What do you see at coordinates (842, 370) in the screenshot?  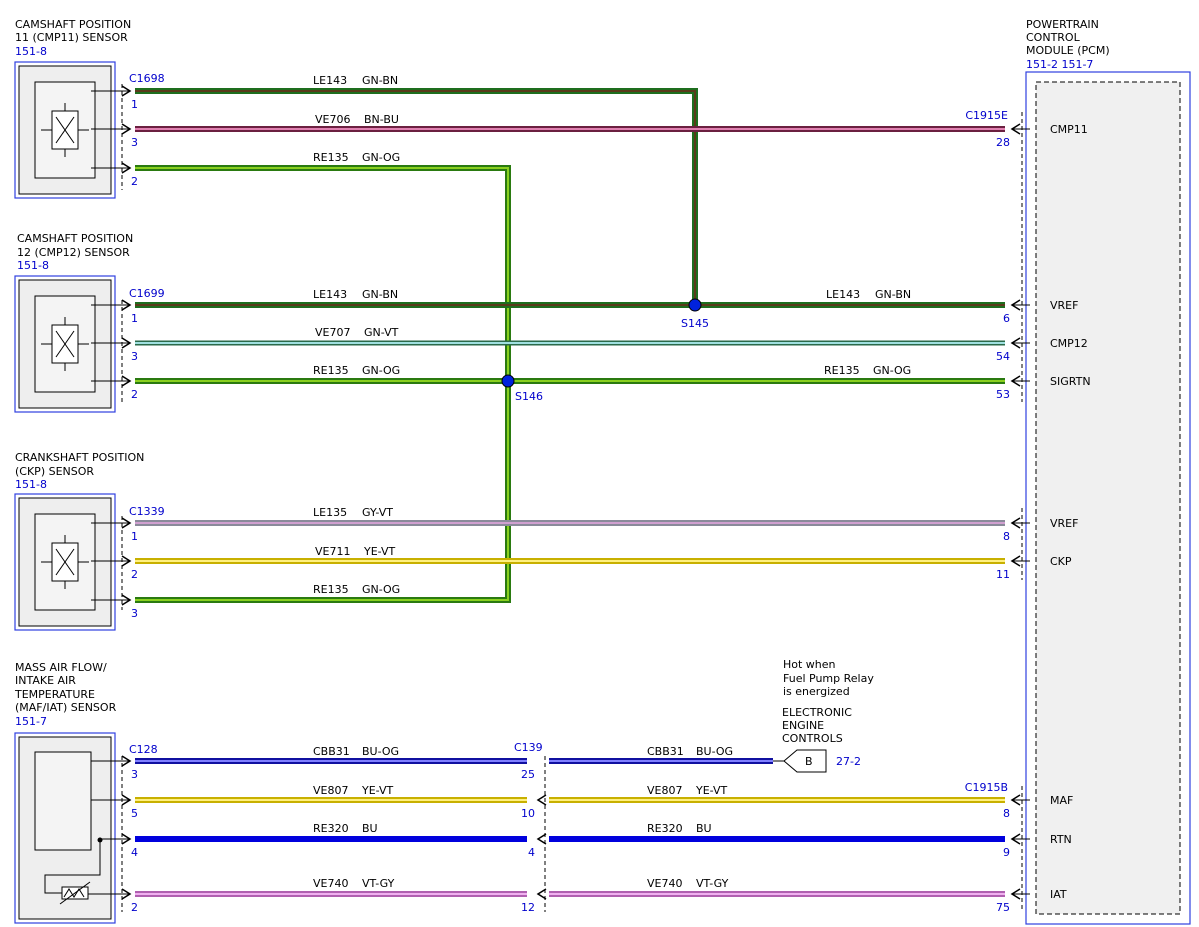 I see `wire-circuit-label-s146-pcm: RE135` at bounding box center [842, 370].